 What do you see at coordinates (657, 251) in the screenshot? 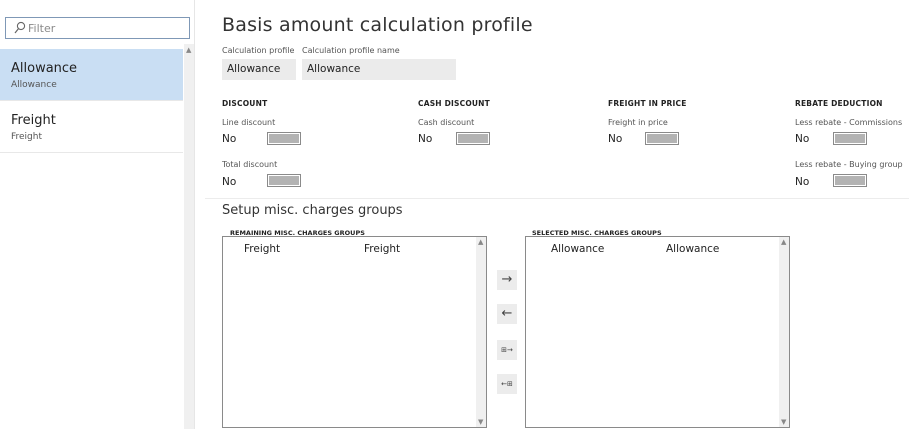
I see `list-item: Allowance Allowance` at bounding box center [657, 251].